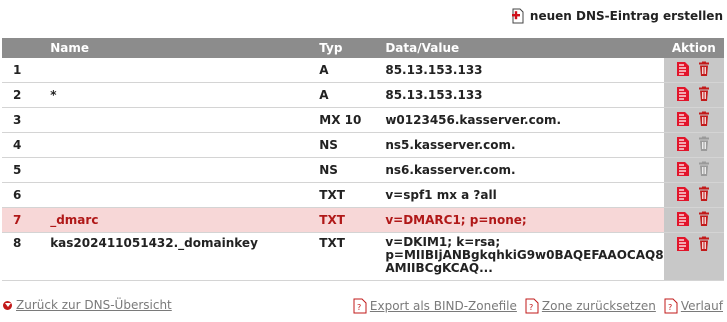 The height and width of the screenshot is (322, 727). I want to click on row-number: 6, so click(26, 195).